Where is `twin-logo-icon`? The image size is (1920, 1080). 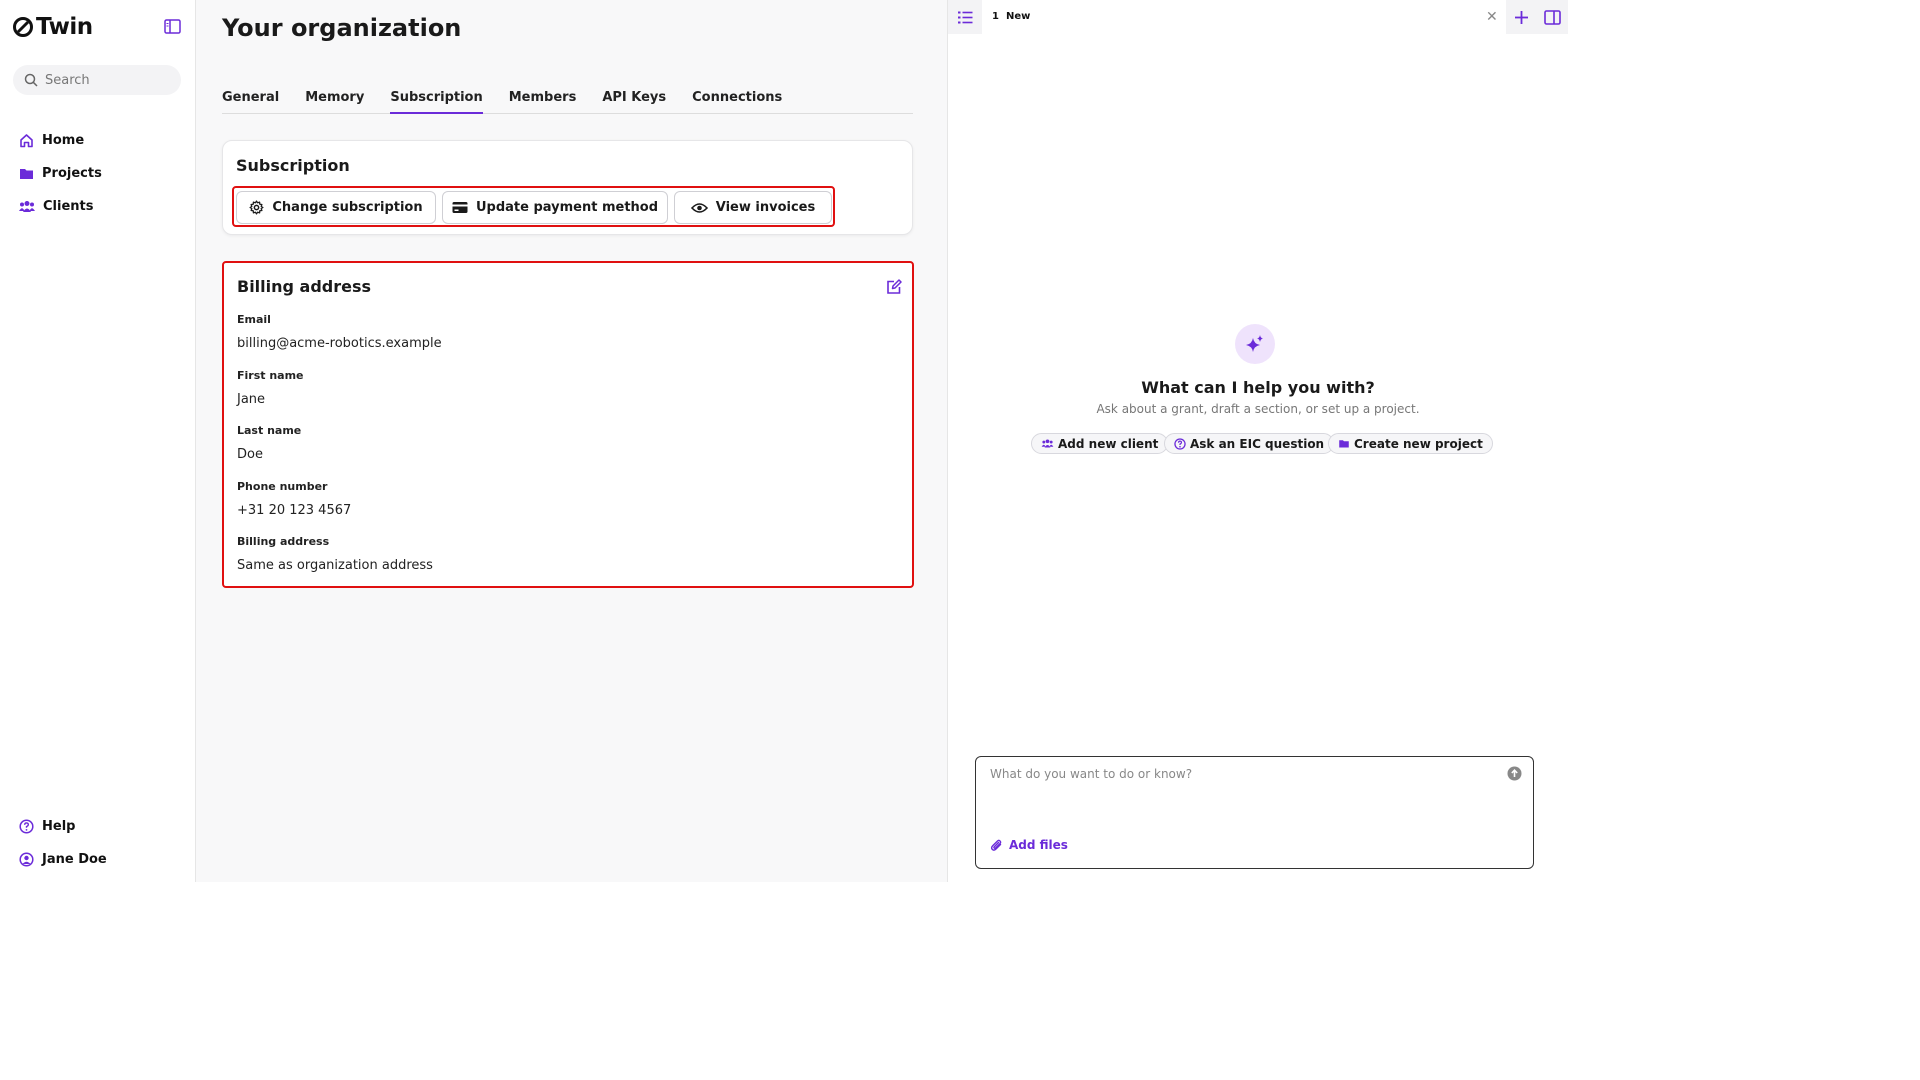
twin-logo-icon is located at coordinates (23, 27).